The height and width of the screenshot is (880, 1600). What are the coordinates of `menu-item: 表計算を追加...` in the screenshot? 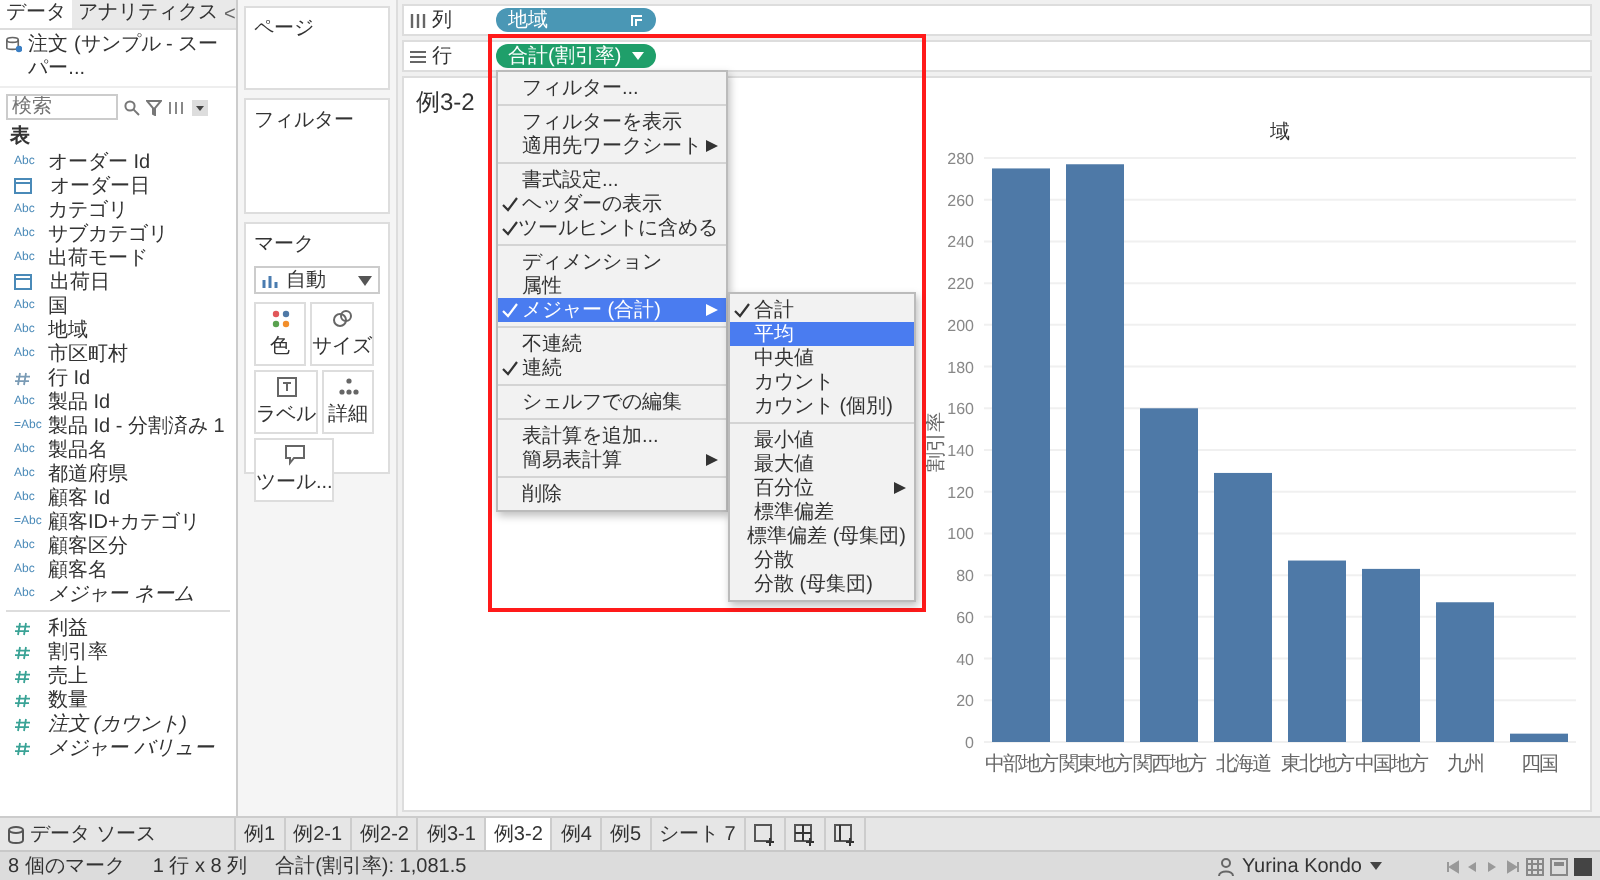 It's located at (612, 436).